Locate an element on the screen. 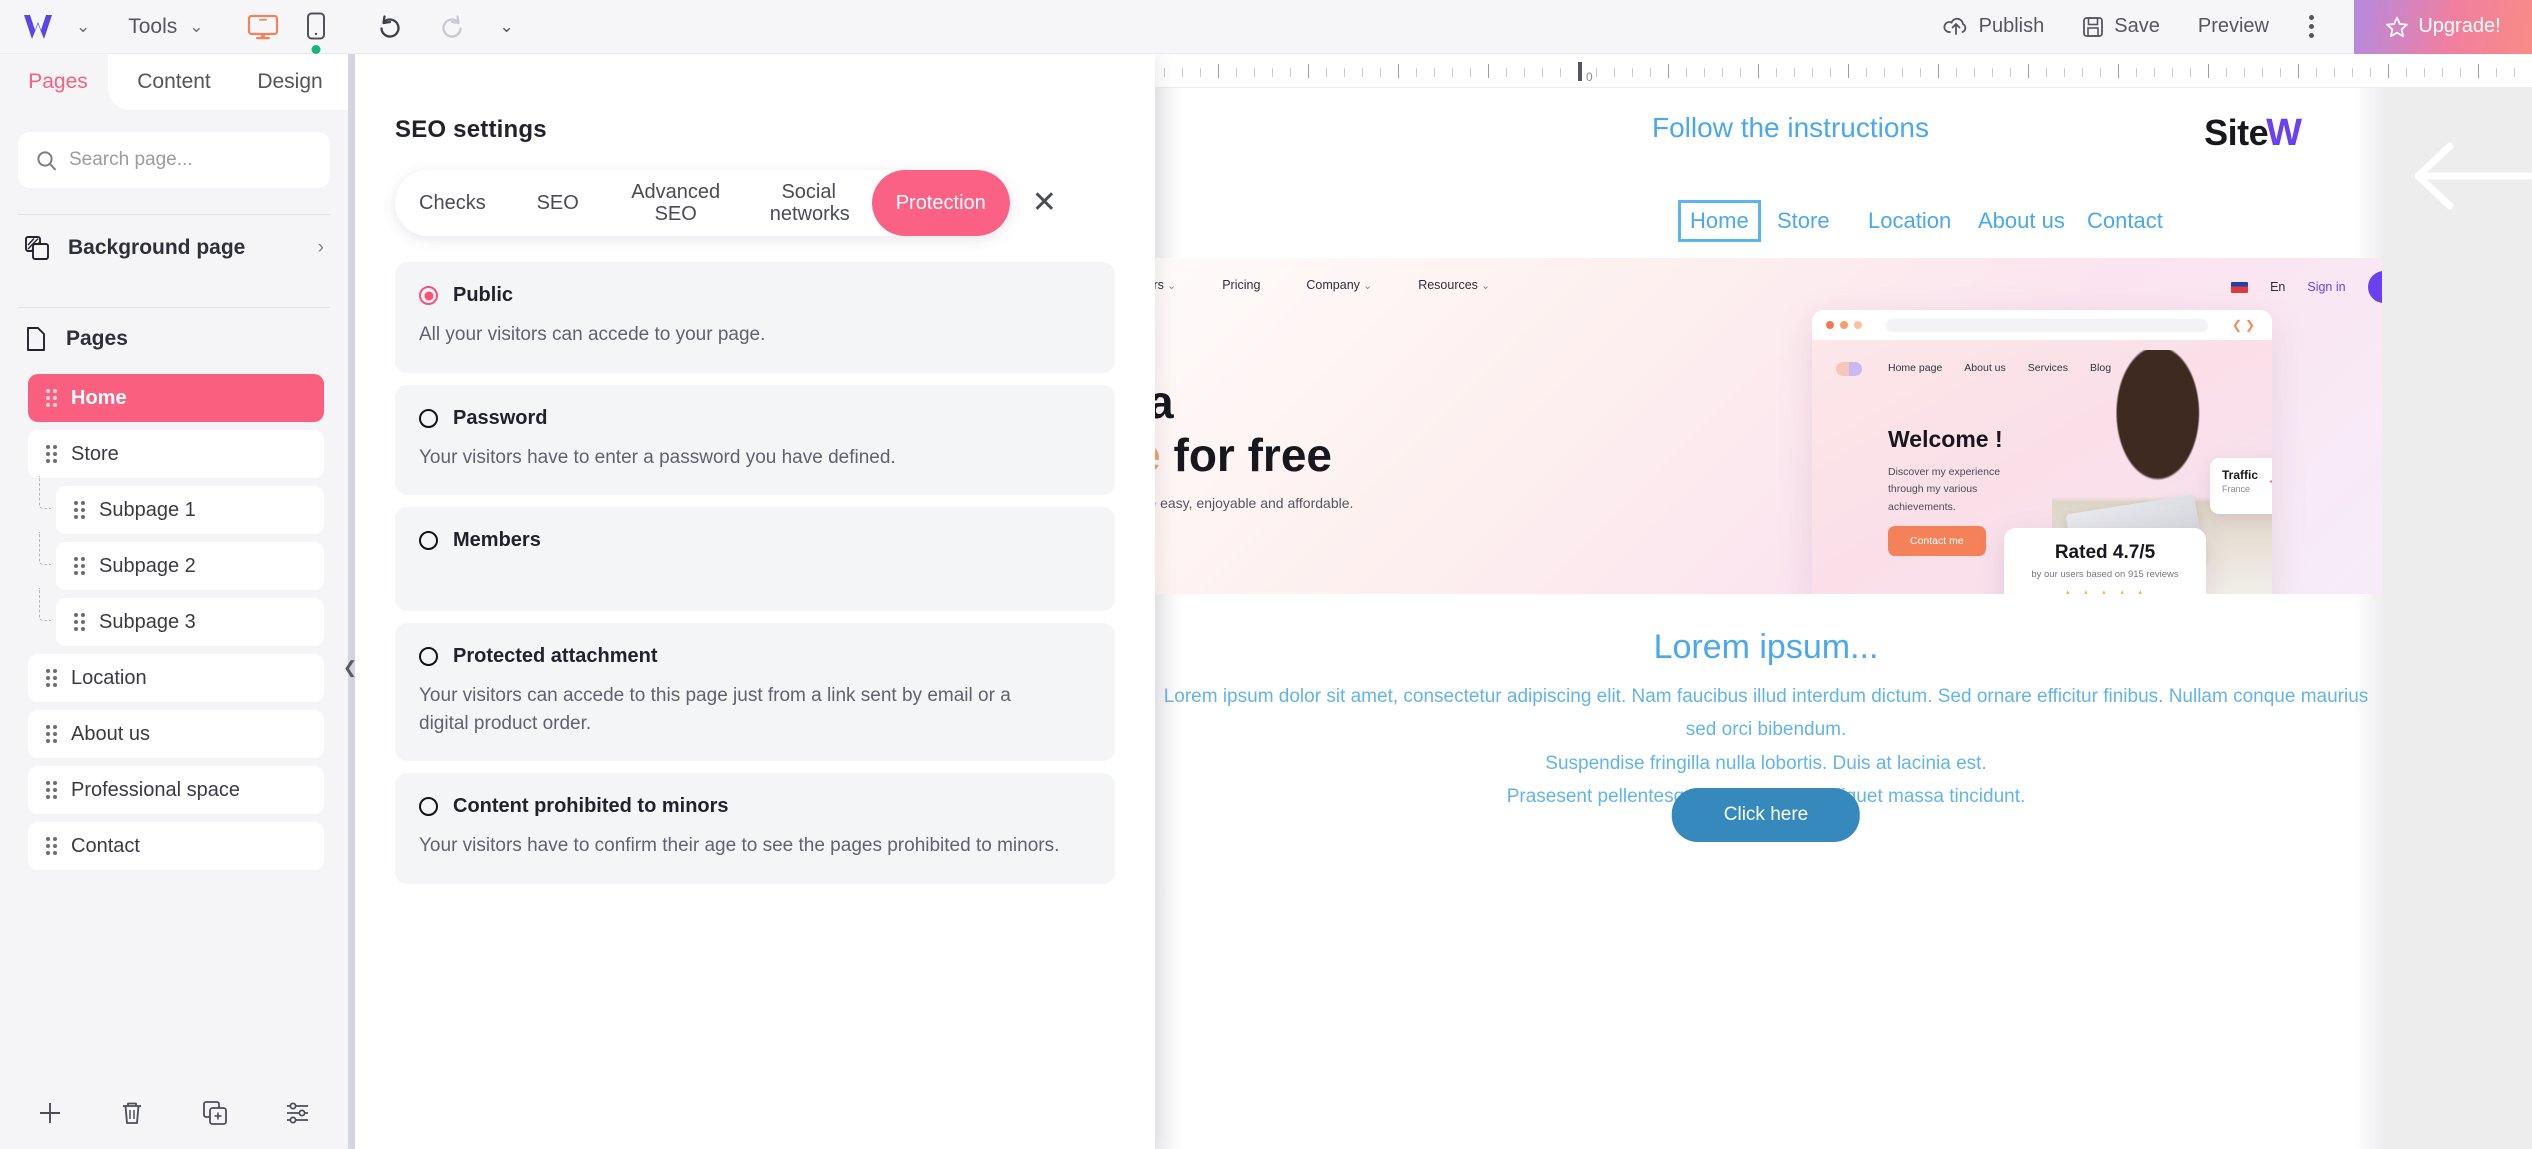  more-options-icon is located at coordinates (2311, 26).